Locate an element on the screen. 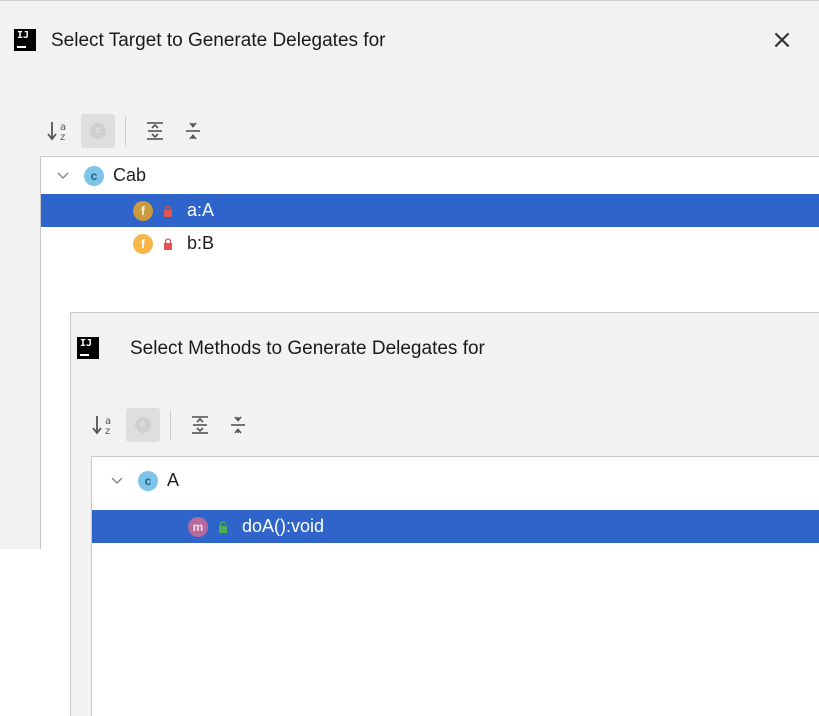  tree-node-method: m doA():void is located at coordinates (455, 526).